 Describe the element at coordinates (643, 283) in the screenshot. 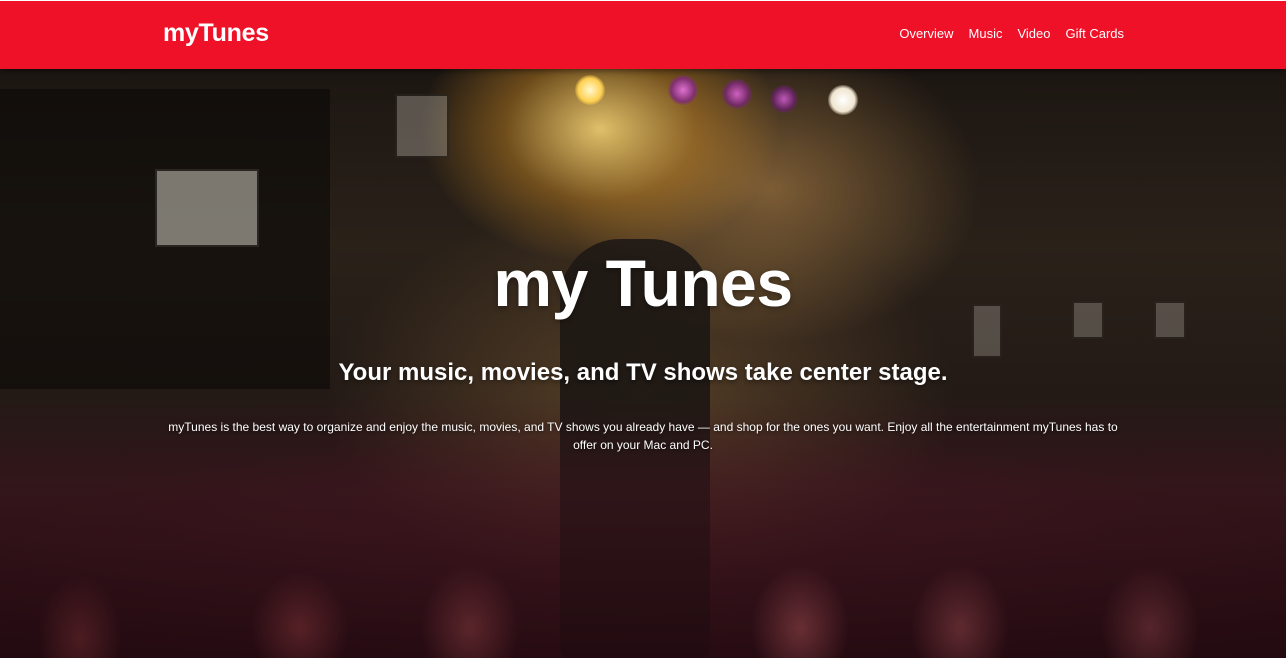

I see `hero-title: my Tunes` at that location.